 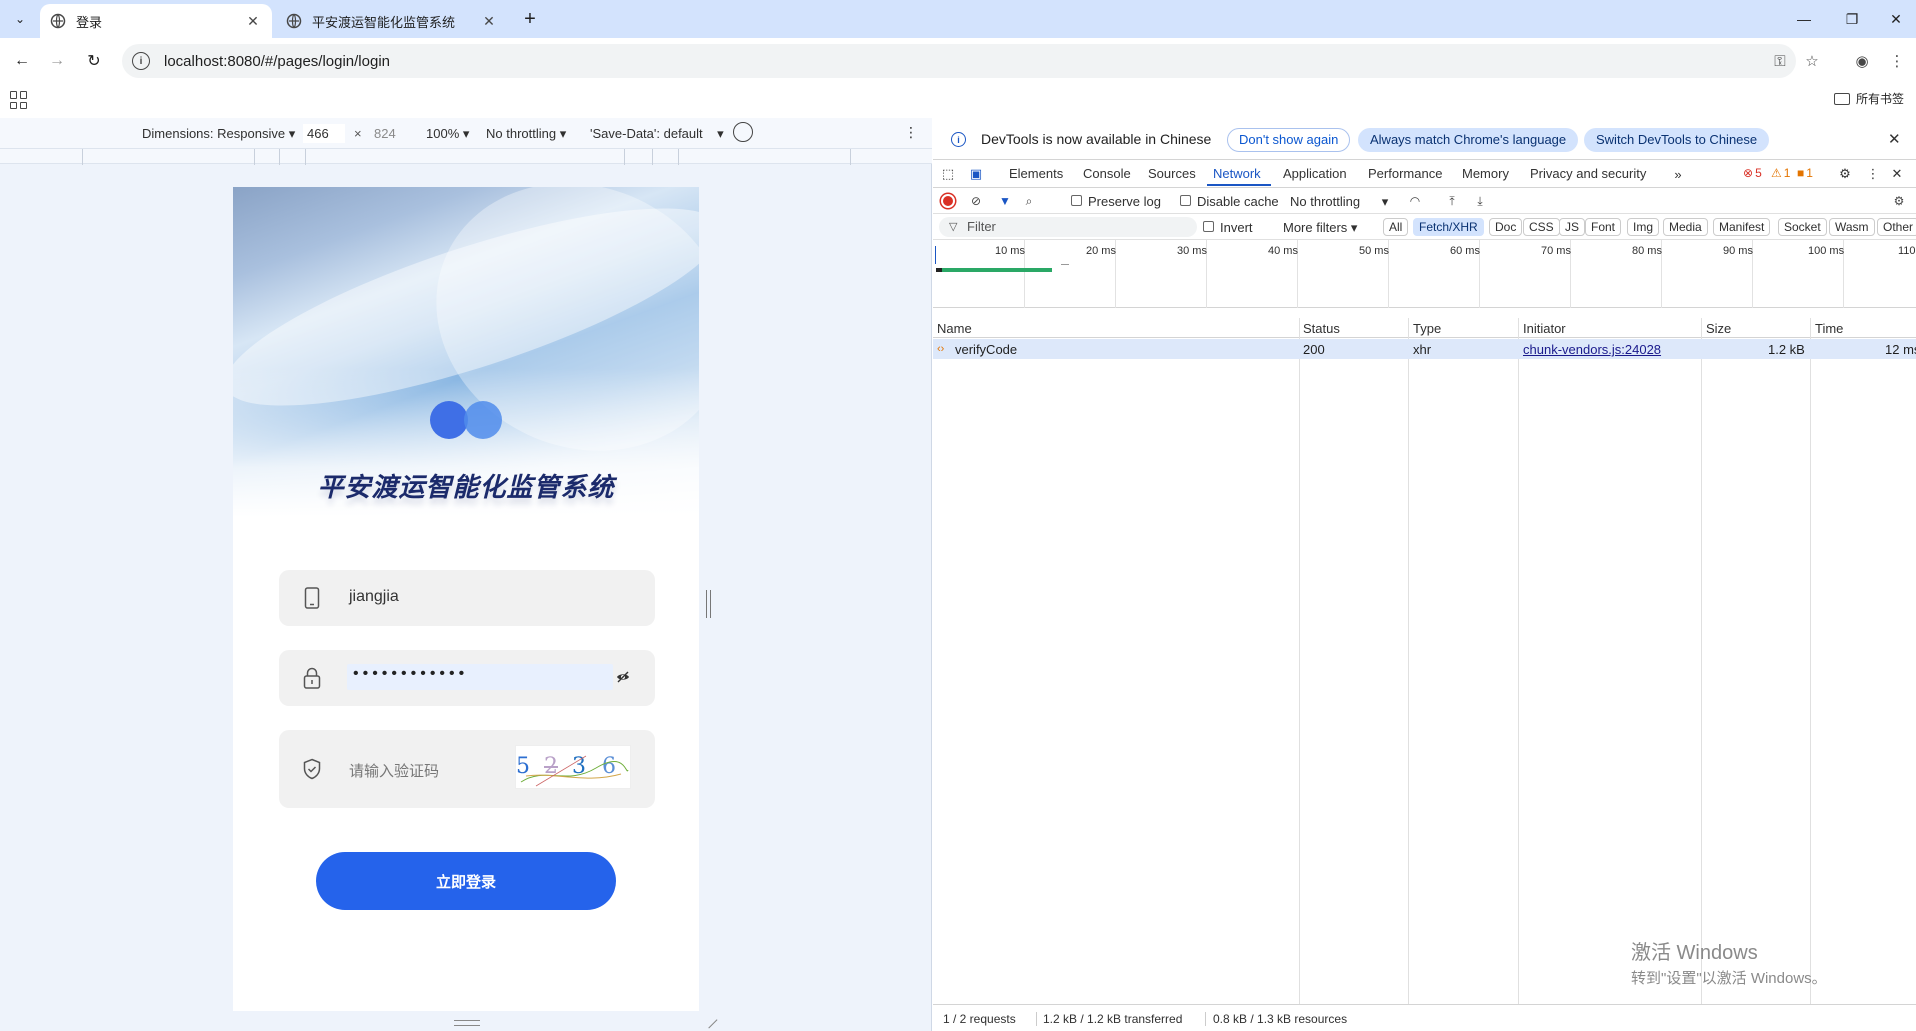 What do you see at coordinates (1208, 226) in the screenshot?
I see `invert-checkbox` at bounding box center [1208, 226].